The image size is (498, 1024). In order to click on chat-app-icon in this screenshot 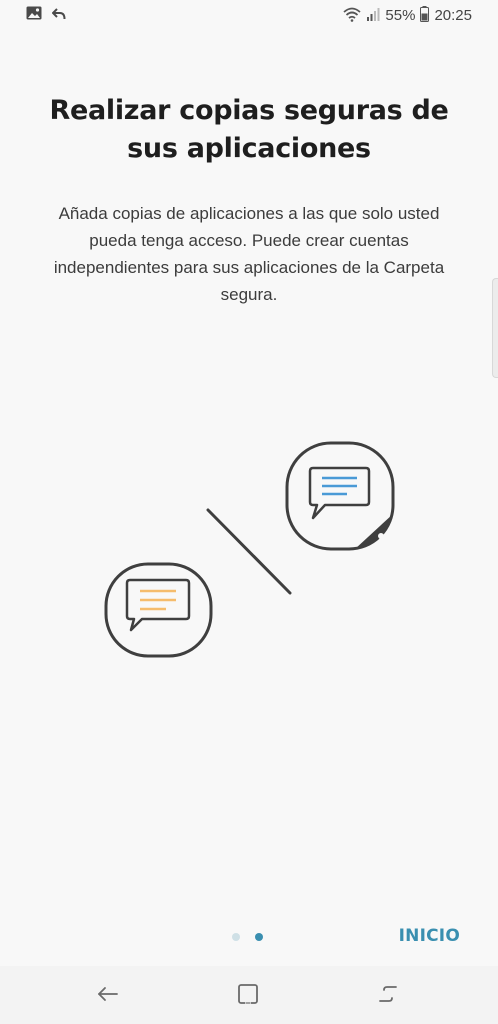, I will do `click(158, 610)`.